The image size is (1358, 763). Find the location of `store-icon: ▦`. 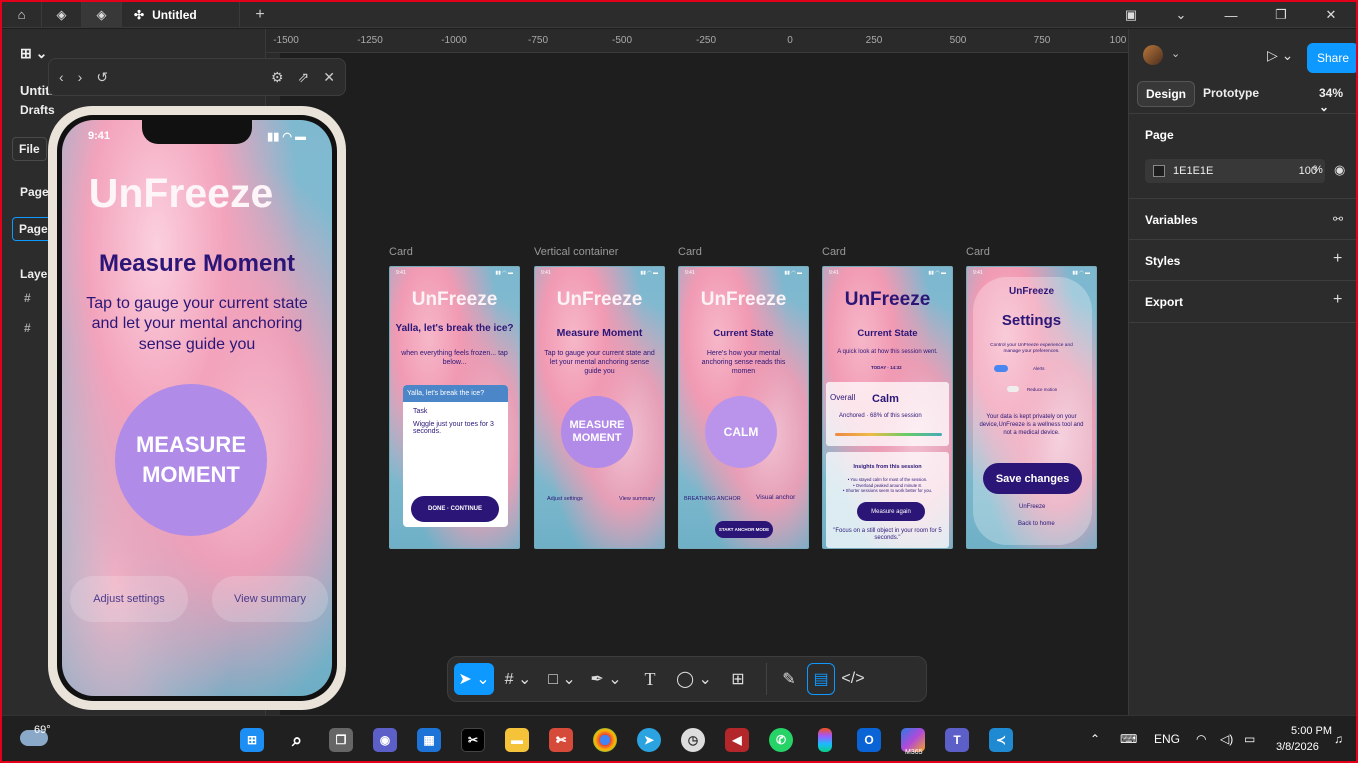

store-icon: ▦ is located at coordinates (429, 740).